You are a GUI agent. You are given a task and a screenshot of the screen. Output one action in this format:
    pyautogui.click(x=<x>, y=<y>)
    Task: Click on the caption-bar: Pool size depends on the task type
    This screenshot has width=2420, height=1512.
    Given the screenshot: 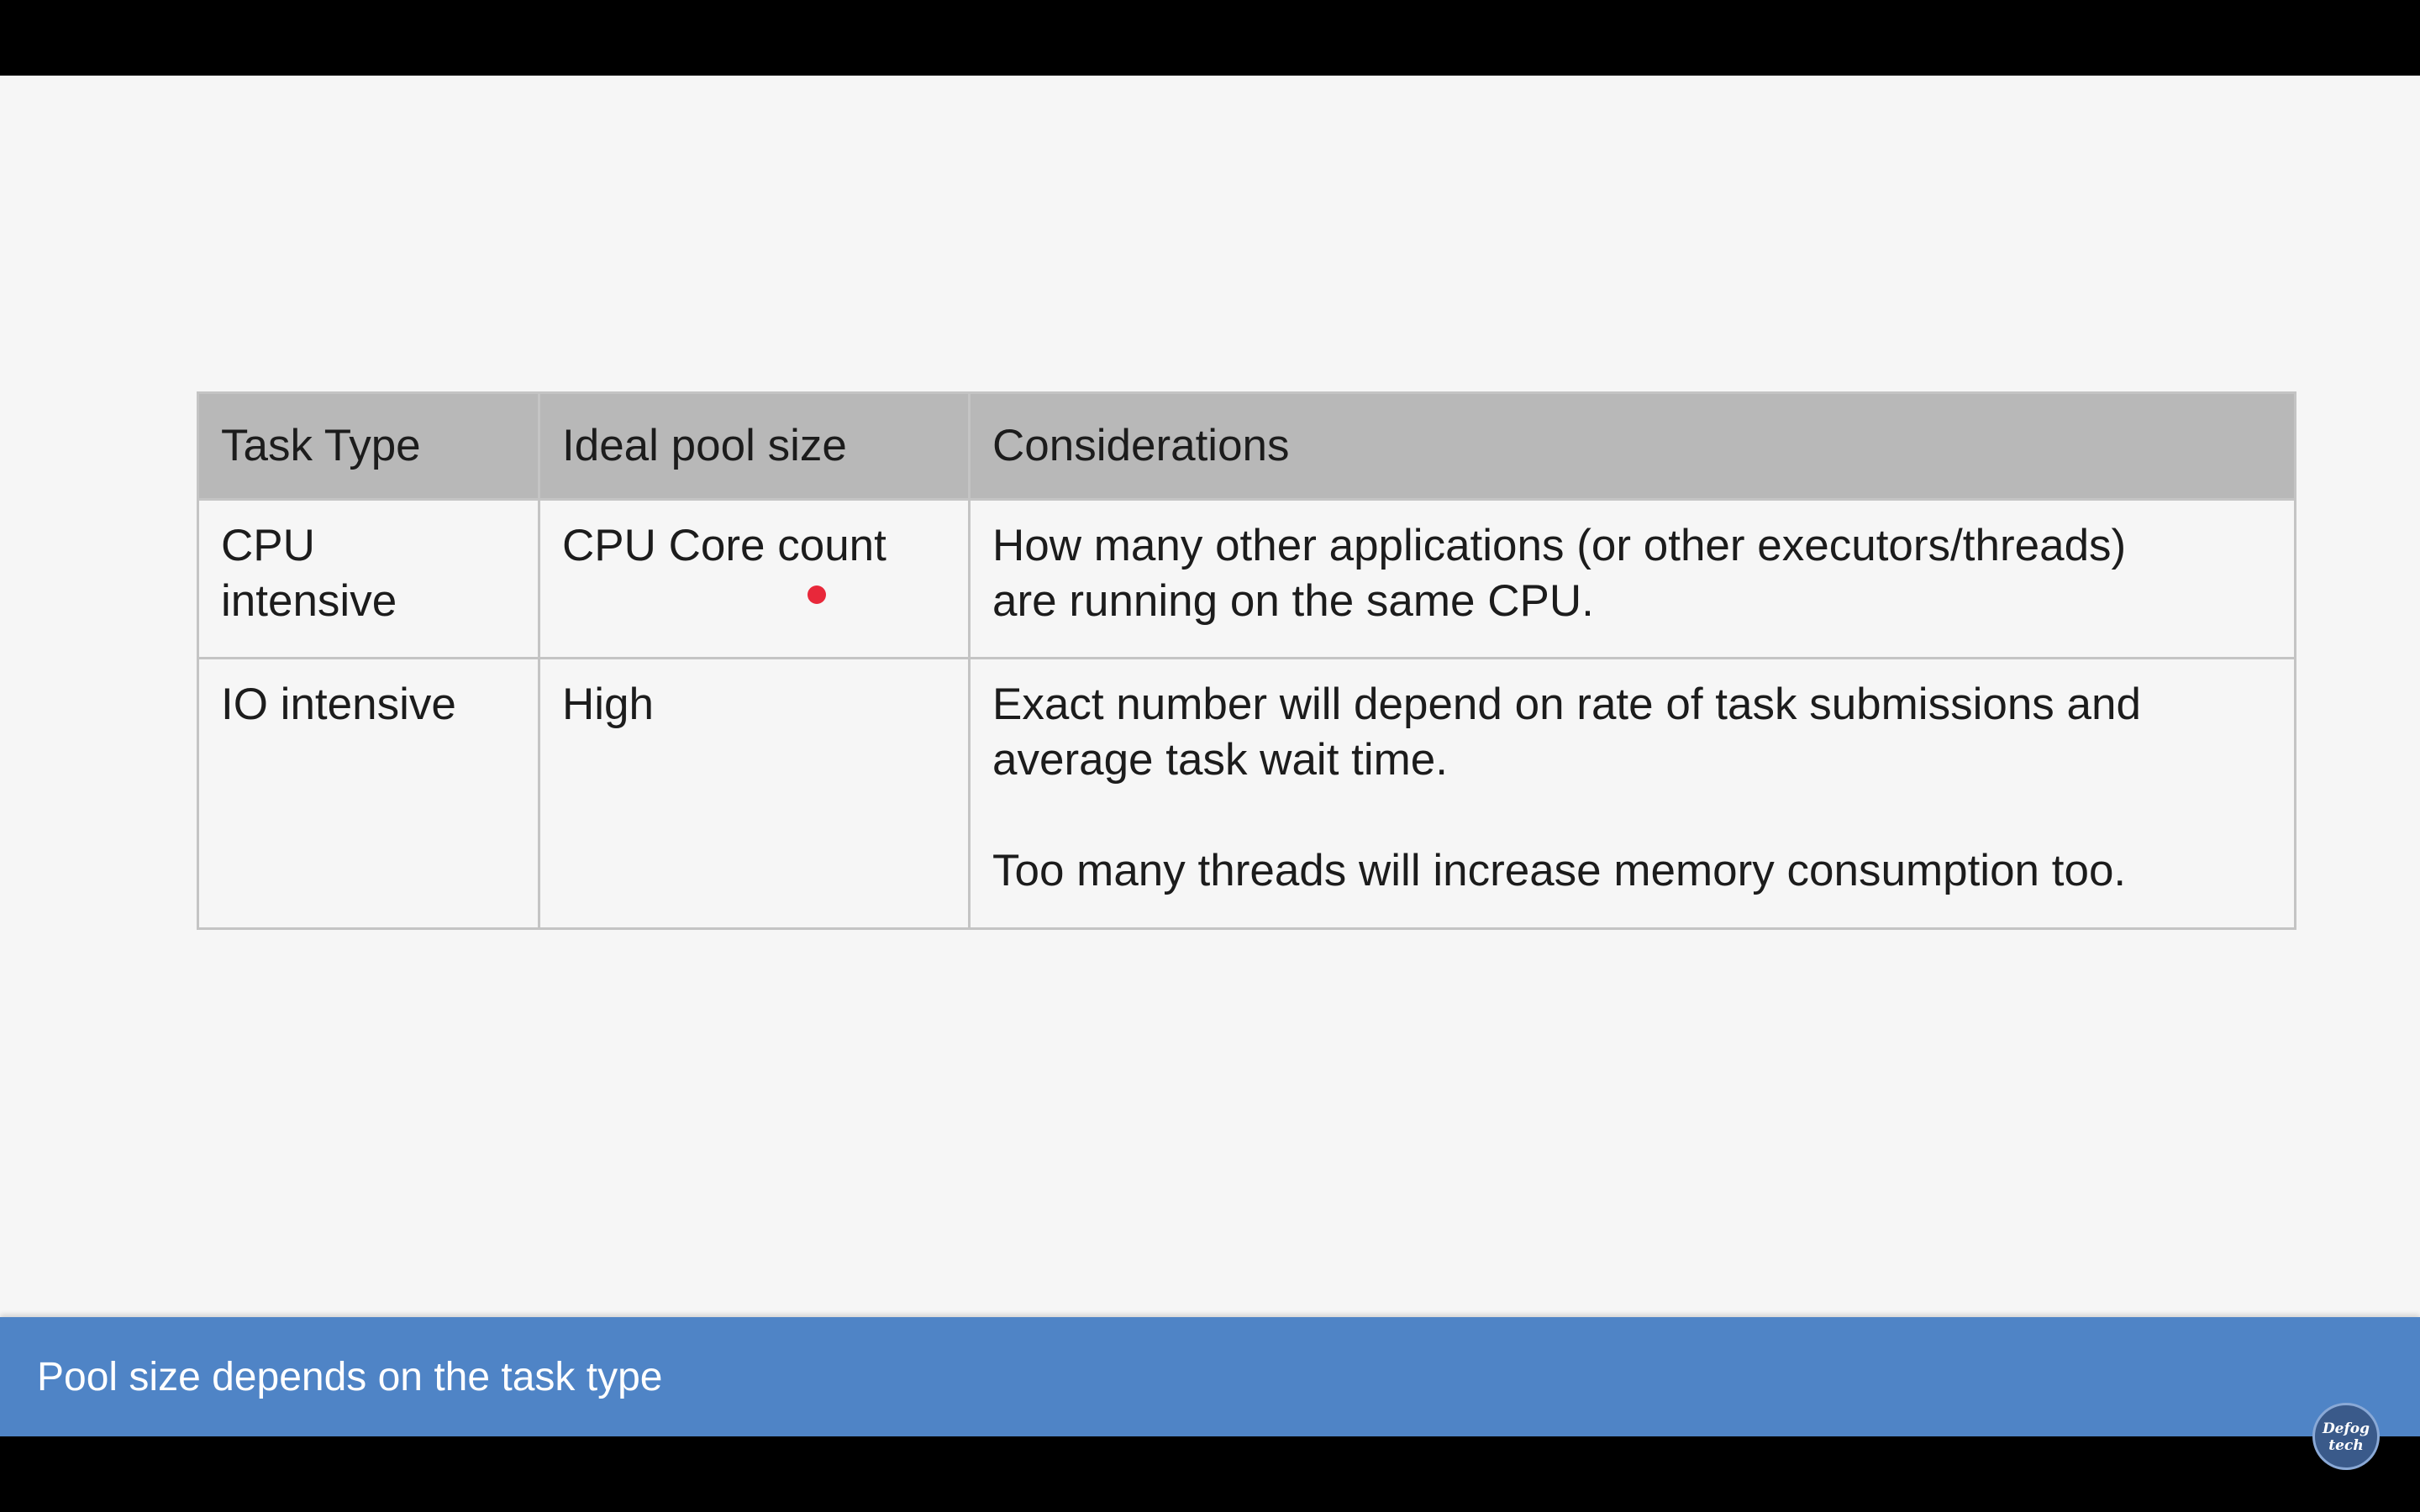 What is the action you would take?
    pyautogui.click(x=1210, y=1376)
    